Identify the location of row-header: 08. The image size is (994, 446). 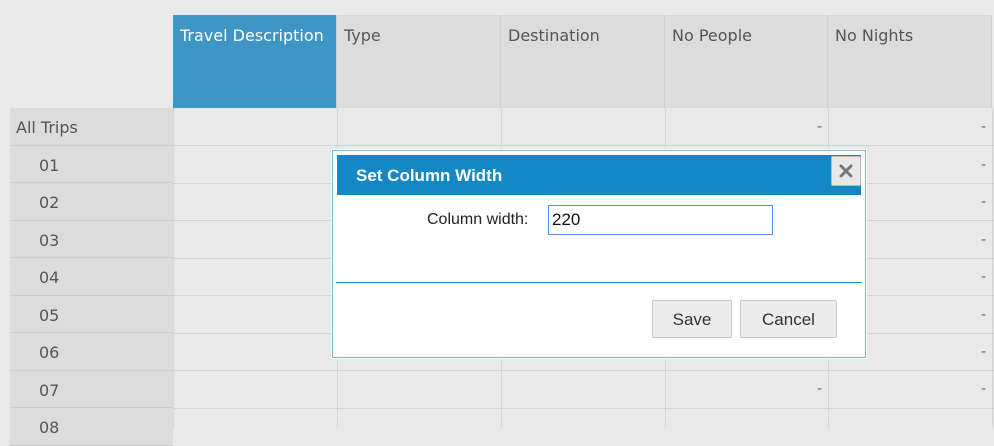
(91, 427).